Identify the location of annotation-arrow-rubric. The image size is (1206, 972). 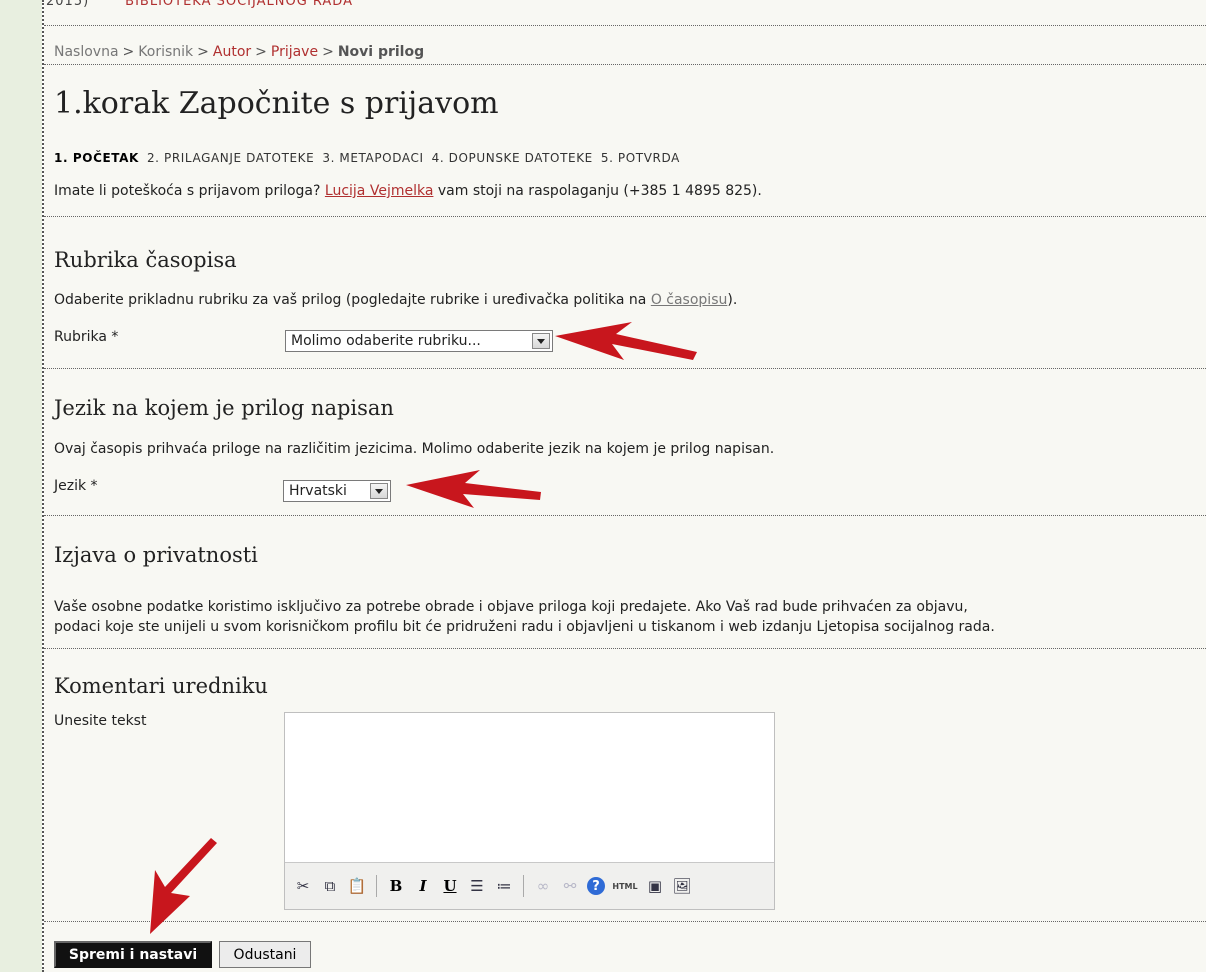
(626, 341).